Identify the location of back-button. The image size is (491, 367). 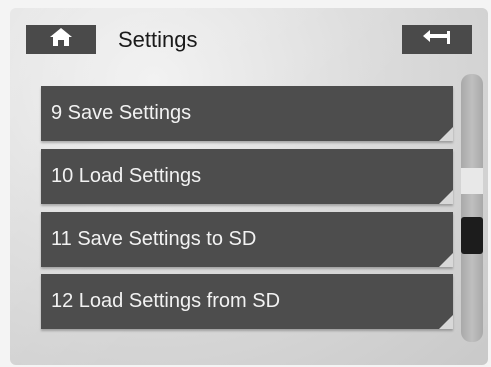
(437, 39).